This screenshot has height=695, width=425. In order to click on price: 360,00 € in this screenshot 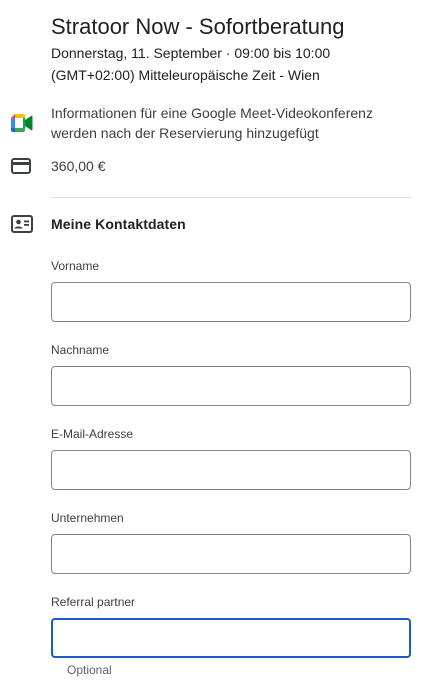, I will do `click(78, 166)`.